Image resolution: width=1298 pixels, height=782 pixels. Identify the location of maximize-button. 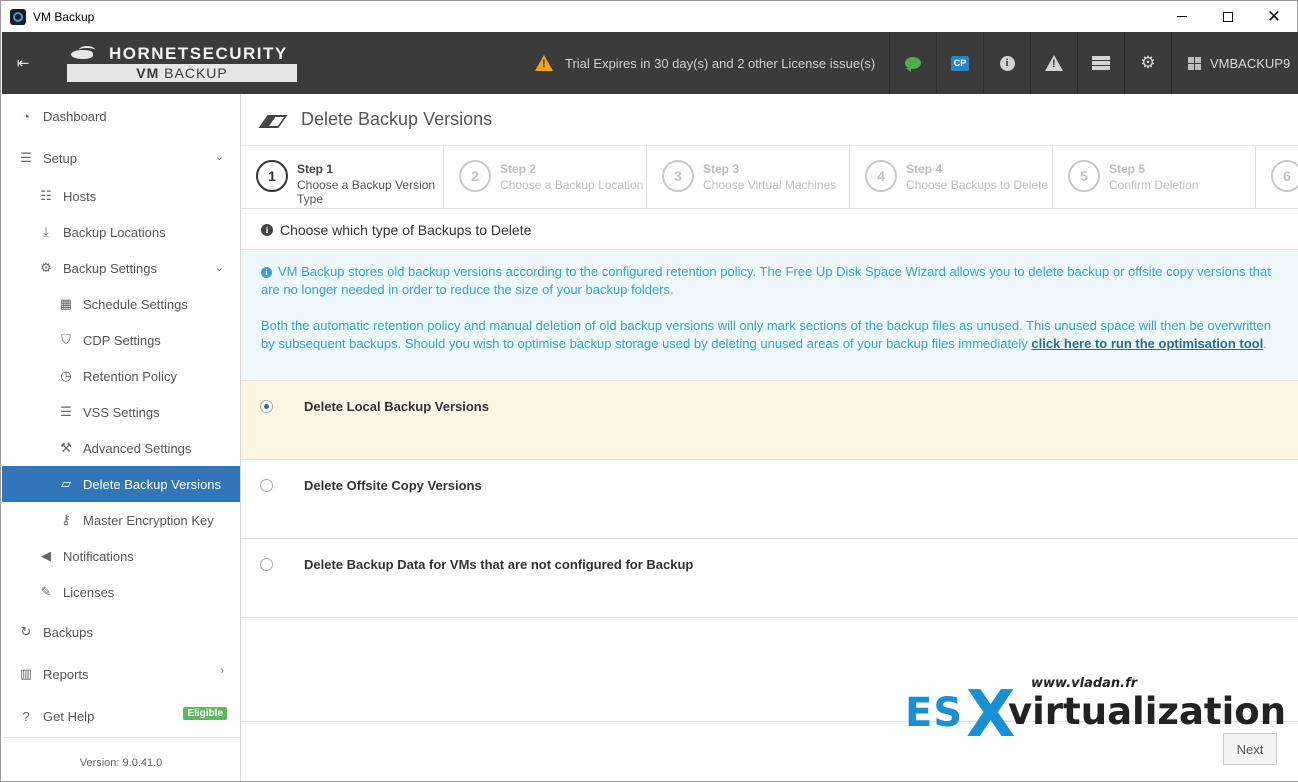
(1228, 16).